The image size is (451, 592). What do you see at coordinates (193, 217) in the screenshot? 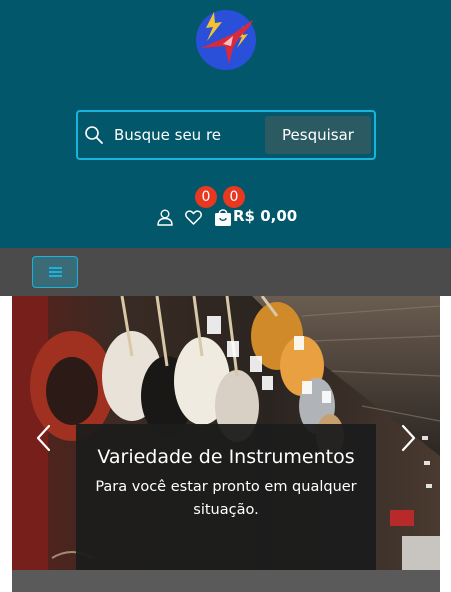
I see `heart-icon` at bounding box center [193, 217].